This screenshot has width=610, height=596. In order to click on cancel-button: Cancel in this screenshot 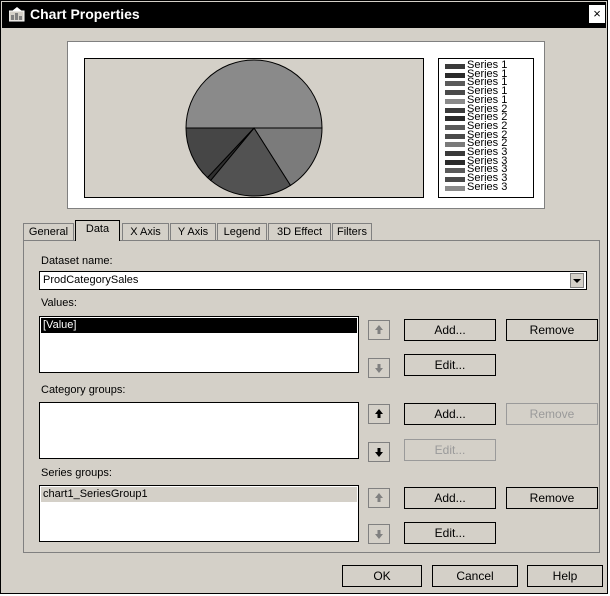, I will do `click(475, 576)`.